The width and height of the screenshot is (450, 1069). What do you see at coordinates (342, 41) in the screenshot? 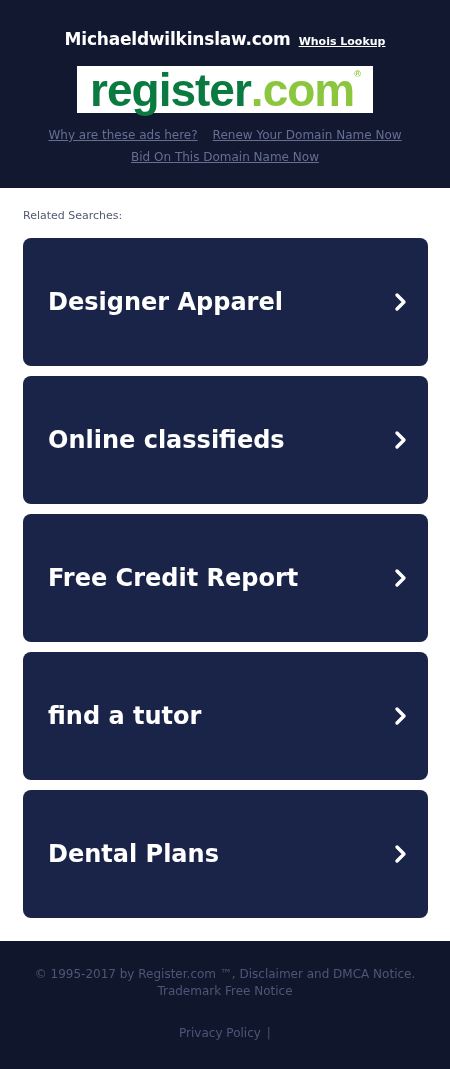
I see `whois-link: Whois Lookup` at bounding box center [342, 41].